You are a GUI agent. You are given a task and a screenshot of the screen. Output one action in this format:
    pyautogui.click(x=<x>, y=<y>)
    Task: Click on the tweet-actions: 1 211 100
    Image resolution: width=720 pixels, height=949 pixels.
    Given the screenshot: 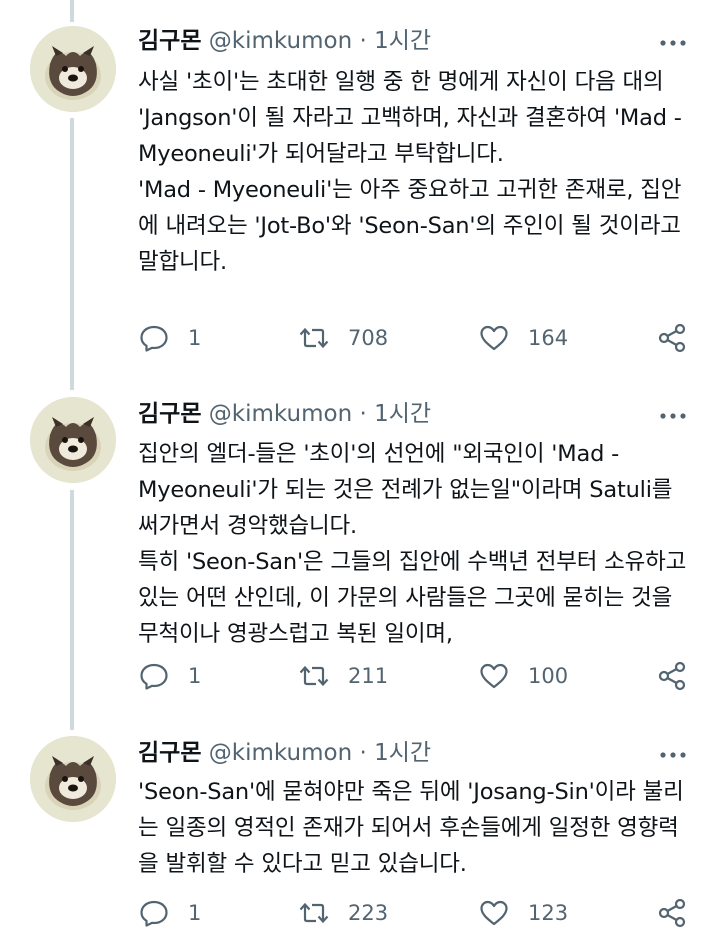 What is the action you would take?
    pyautogui.click(x=418, y=676)
    